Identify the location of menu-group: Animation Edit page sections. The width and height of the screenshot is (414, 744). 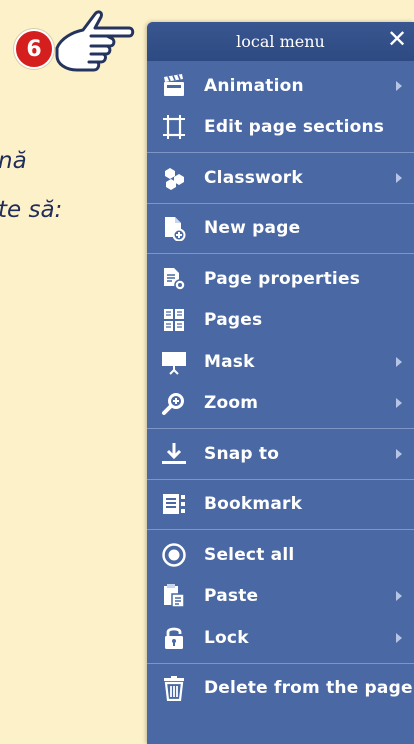
(280, 107).